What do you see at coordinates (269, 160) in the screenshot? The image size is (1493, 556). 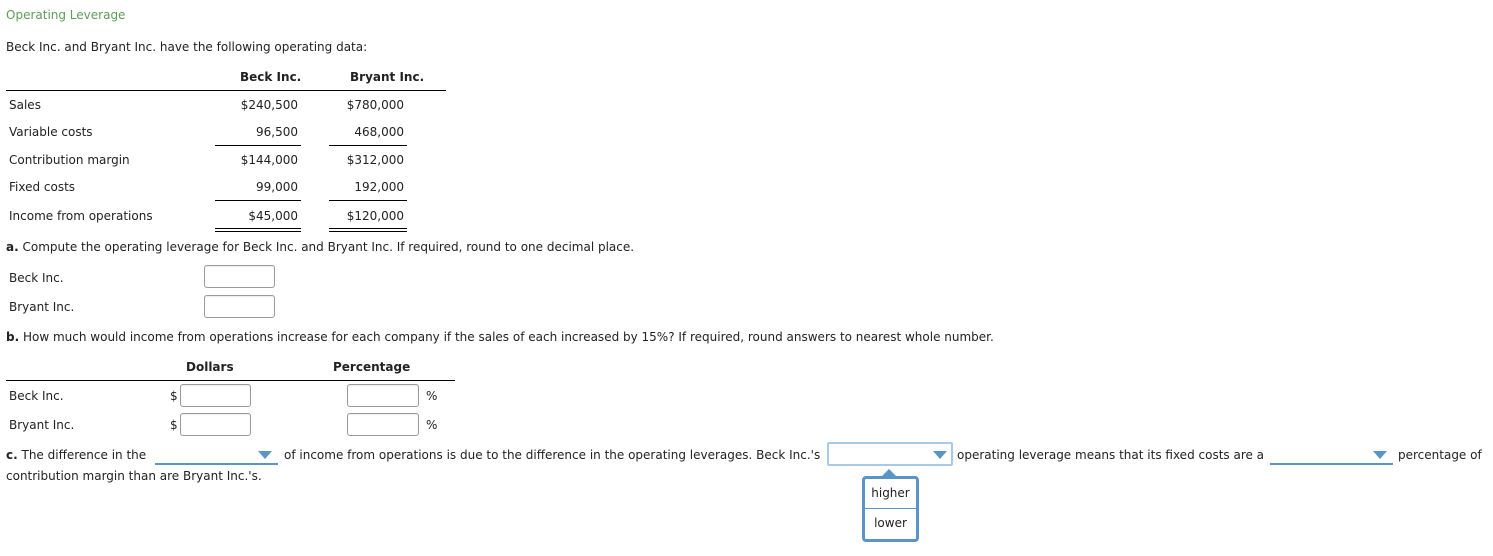 I see `beck-contribution-margin: $144,000` at bounding box center [269, 160].